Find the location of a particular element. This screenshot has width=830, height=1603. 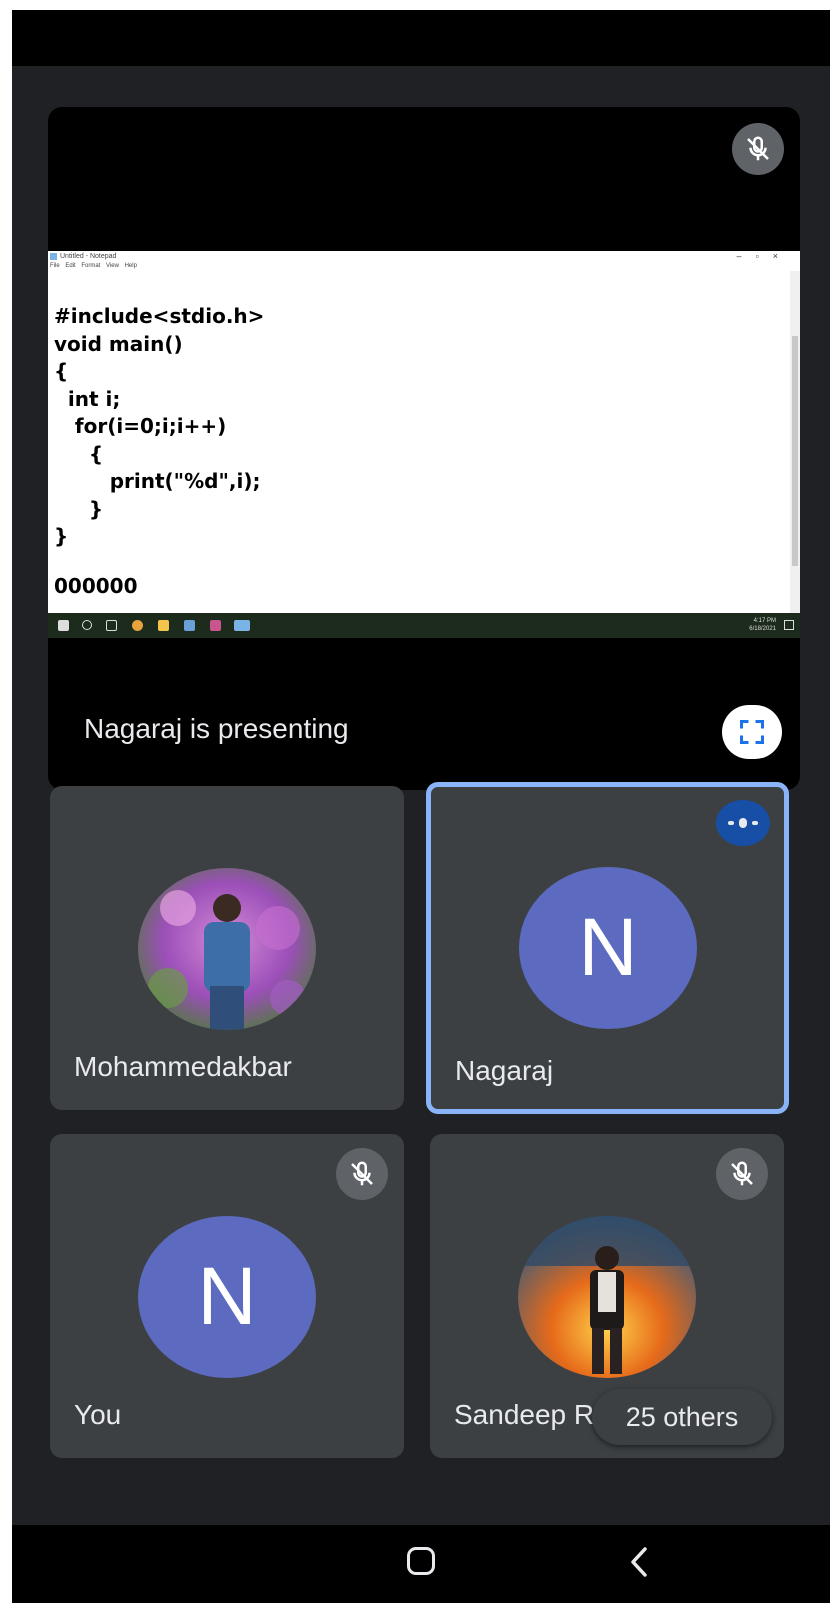

participant-tile-mohammedakbar: Mohammedakbar is located at coordinates (227, 948).